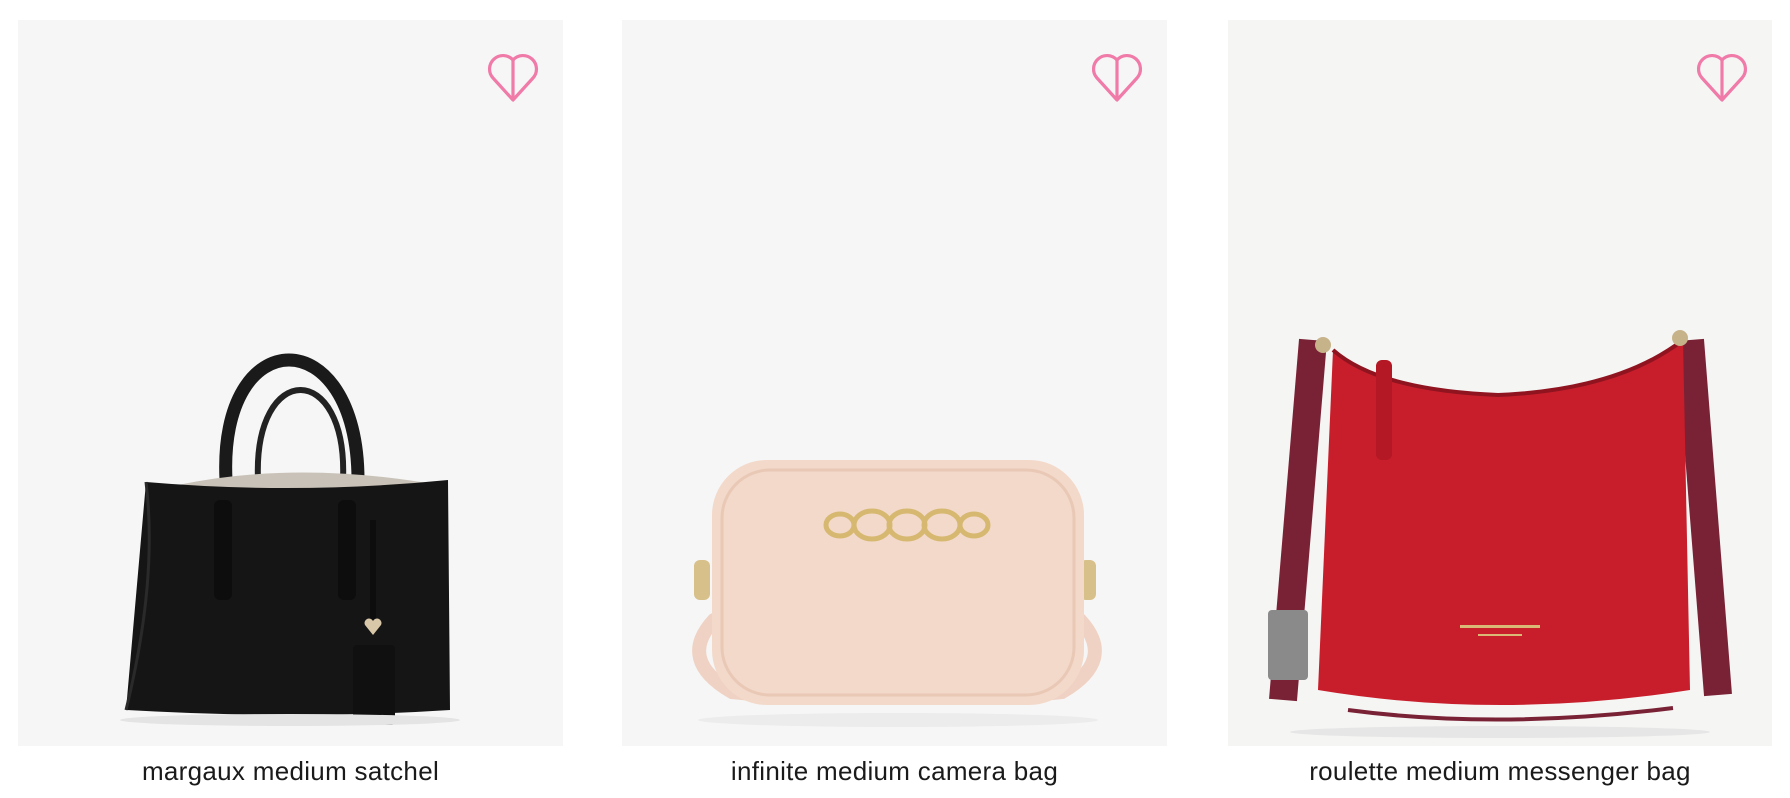  What do you see at coordinates (1500, 771) in the screenshot?
I see `product-name: roulette medium messenger bag` at bounding box center [1500, 771].